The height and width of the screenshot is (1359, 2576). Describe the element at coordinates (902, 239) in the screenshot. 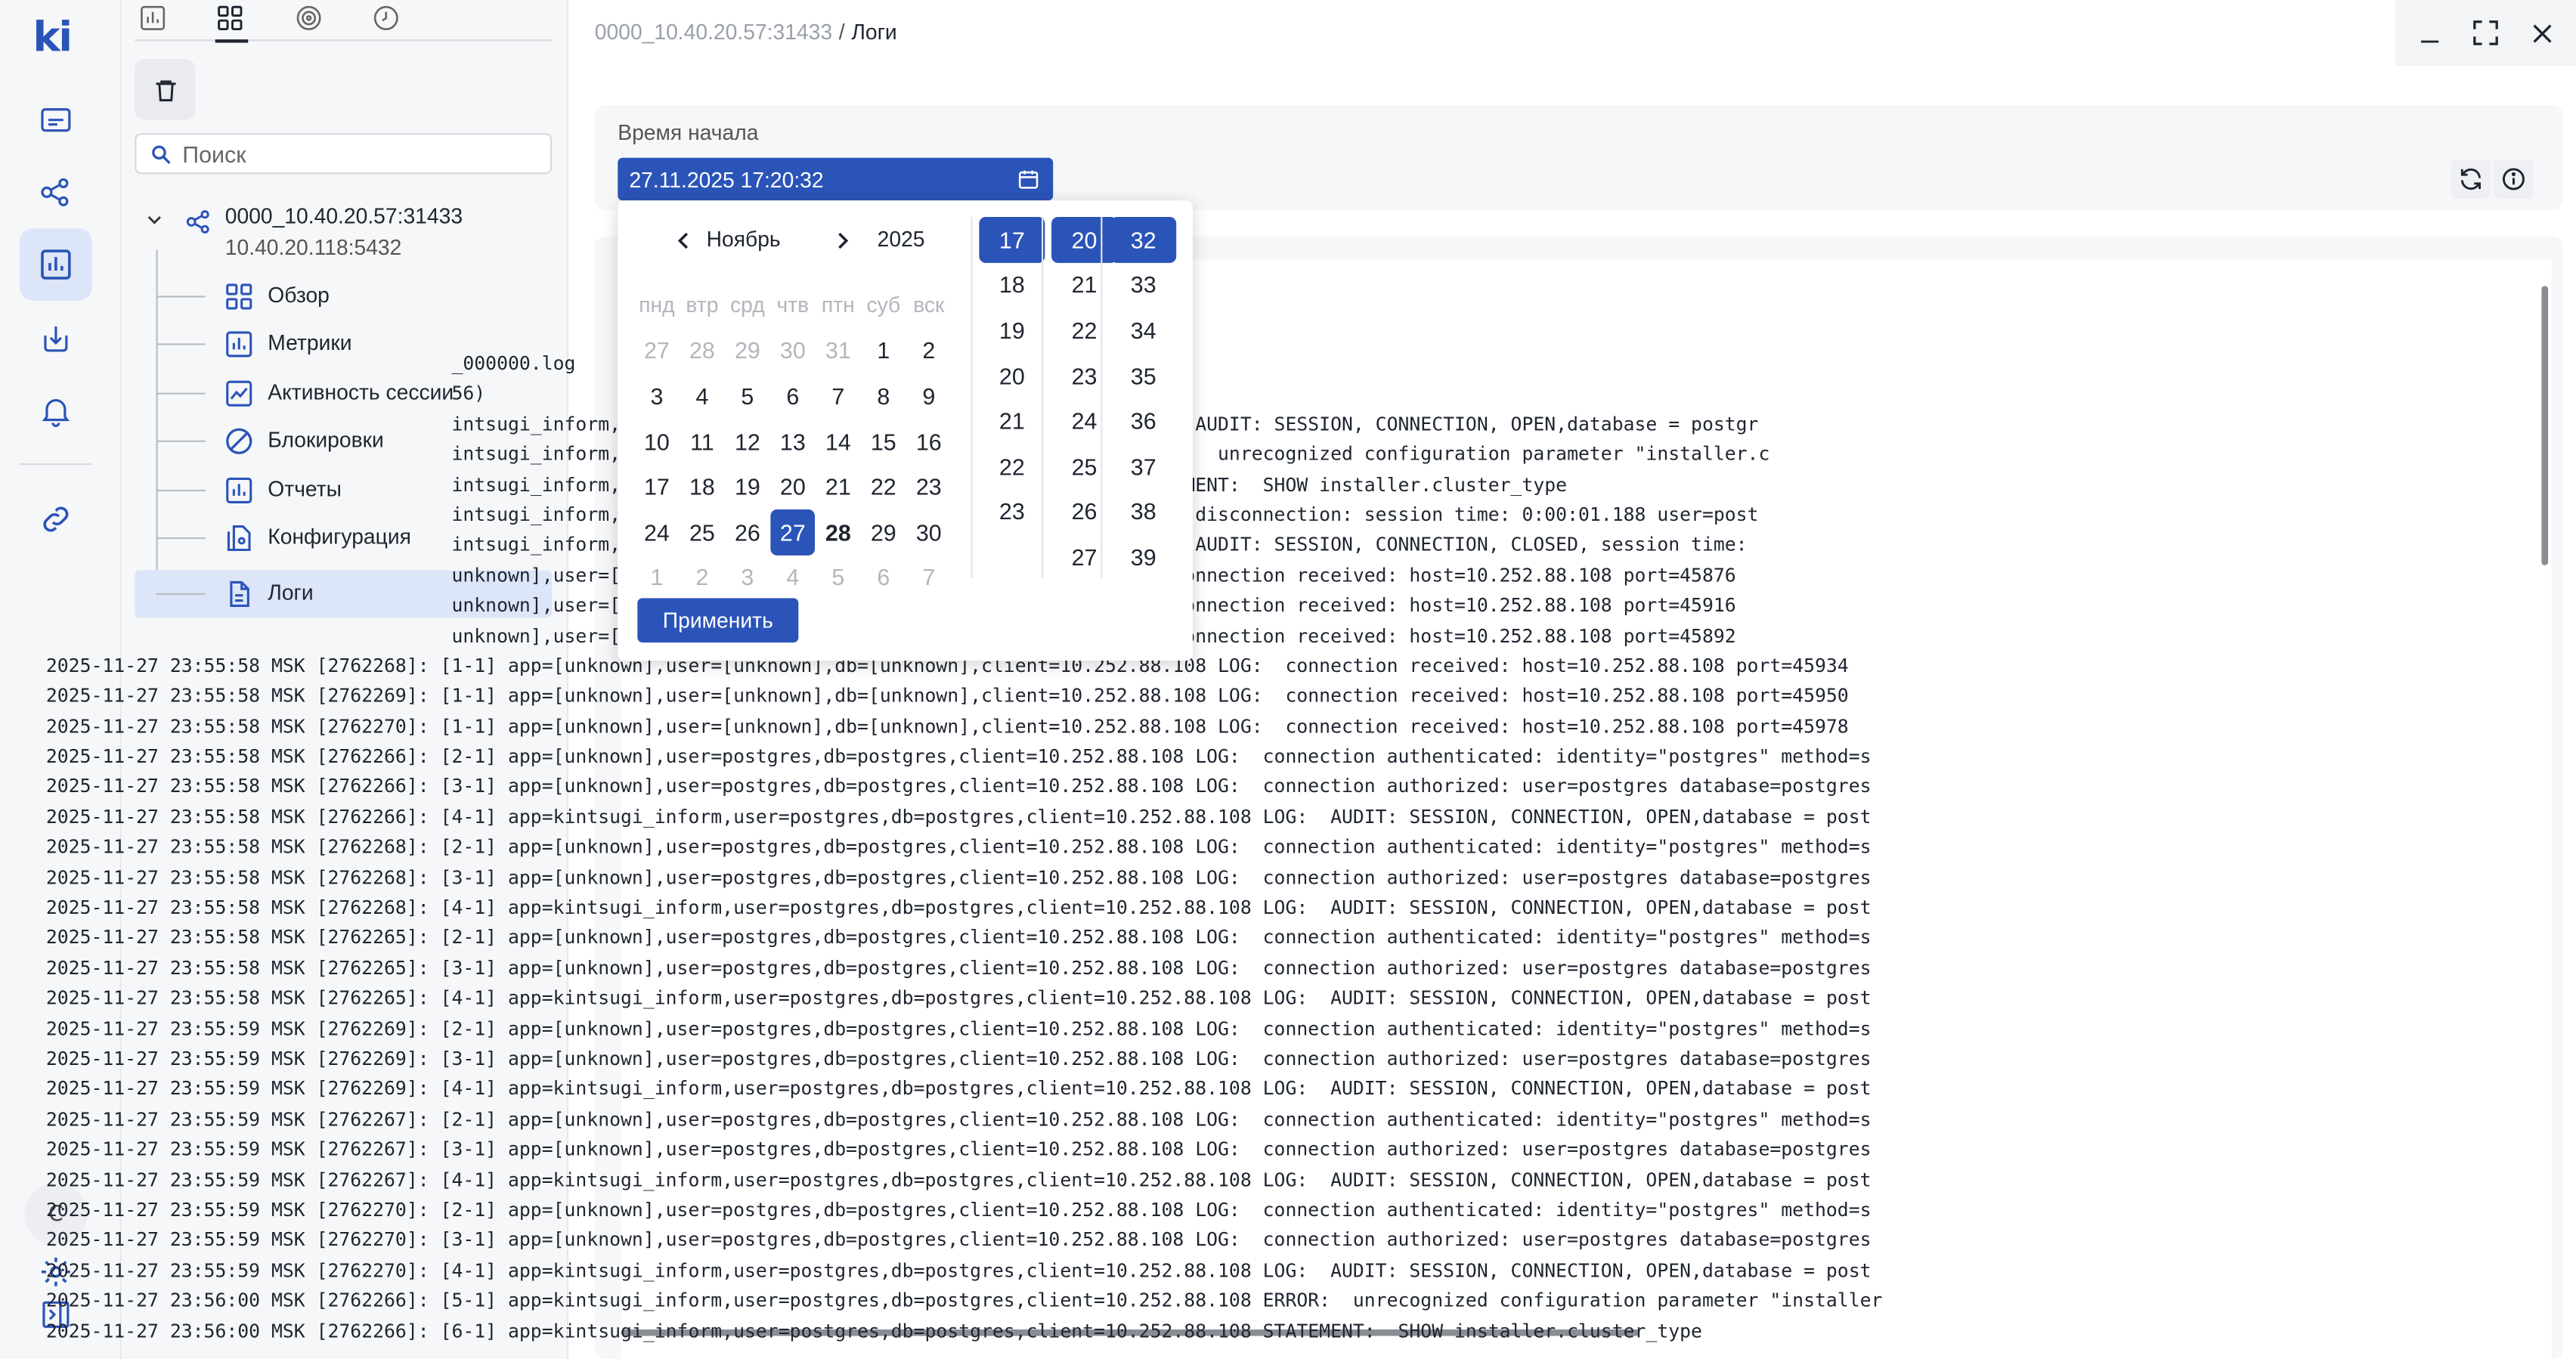

I see `calendar-year: 2025` at that location.